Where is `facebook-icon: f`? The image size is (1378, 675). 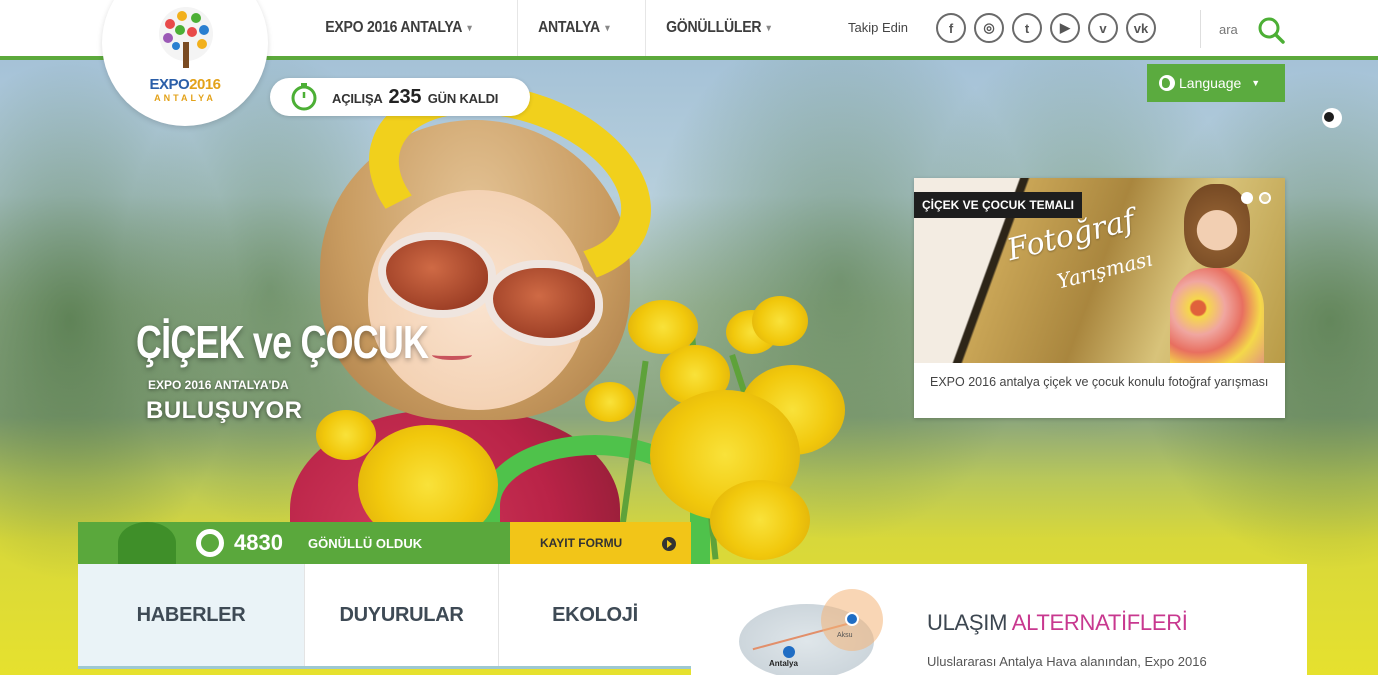
facebook-icon: f is located at coordinates (951, 28).